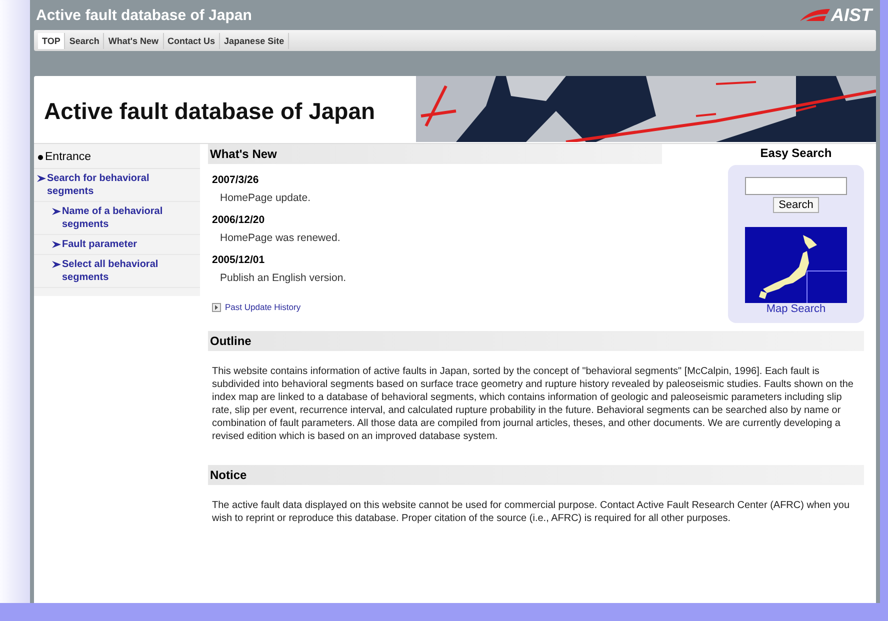  I want to click on history-link: Past Update History, so click(263, 307).